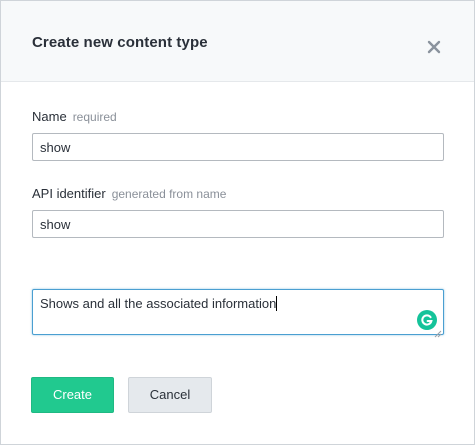 Image resolution: width=475 pixels, height=445 pixels. What do you see at coordinates (434, 47) in the screenshot?
I see `close-icon` at bounding box center [434, 47].